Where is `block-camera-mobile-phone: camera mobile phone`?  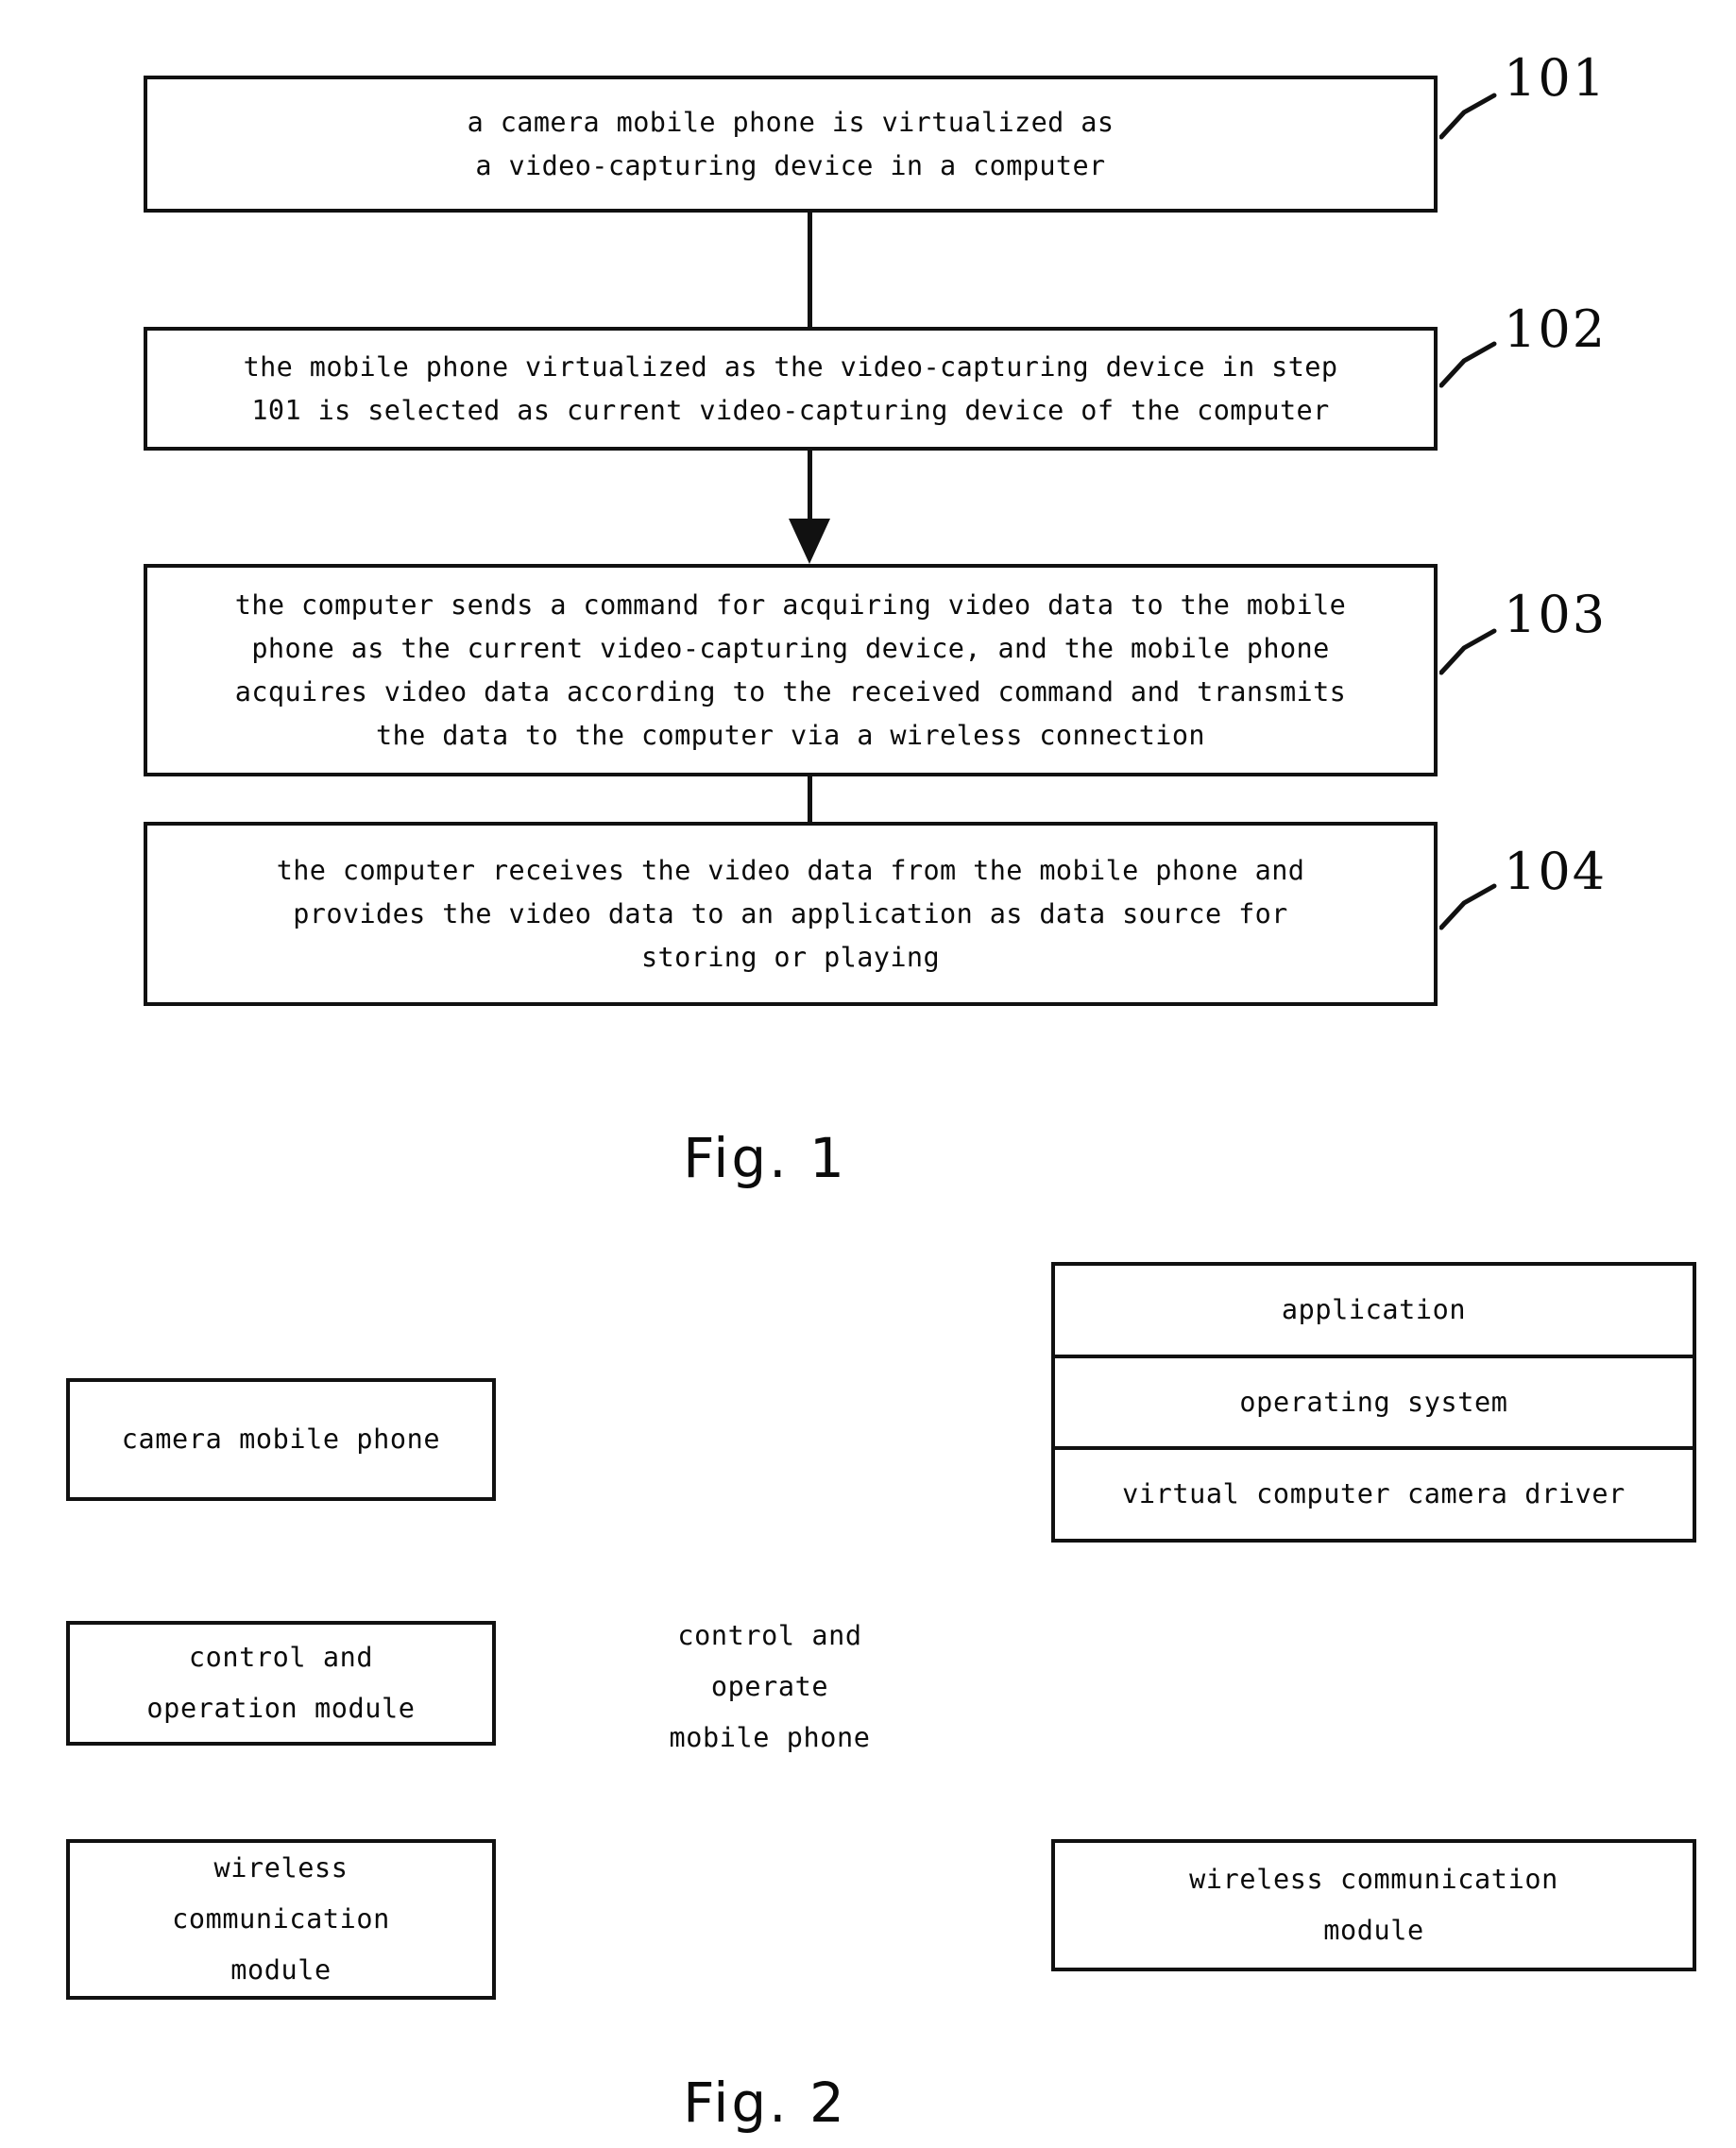 block-camera-mobile-phone: camera mobile phone is located at coordinates (281, 1440).